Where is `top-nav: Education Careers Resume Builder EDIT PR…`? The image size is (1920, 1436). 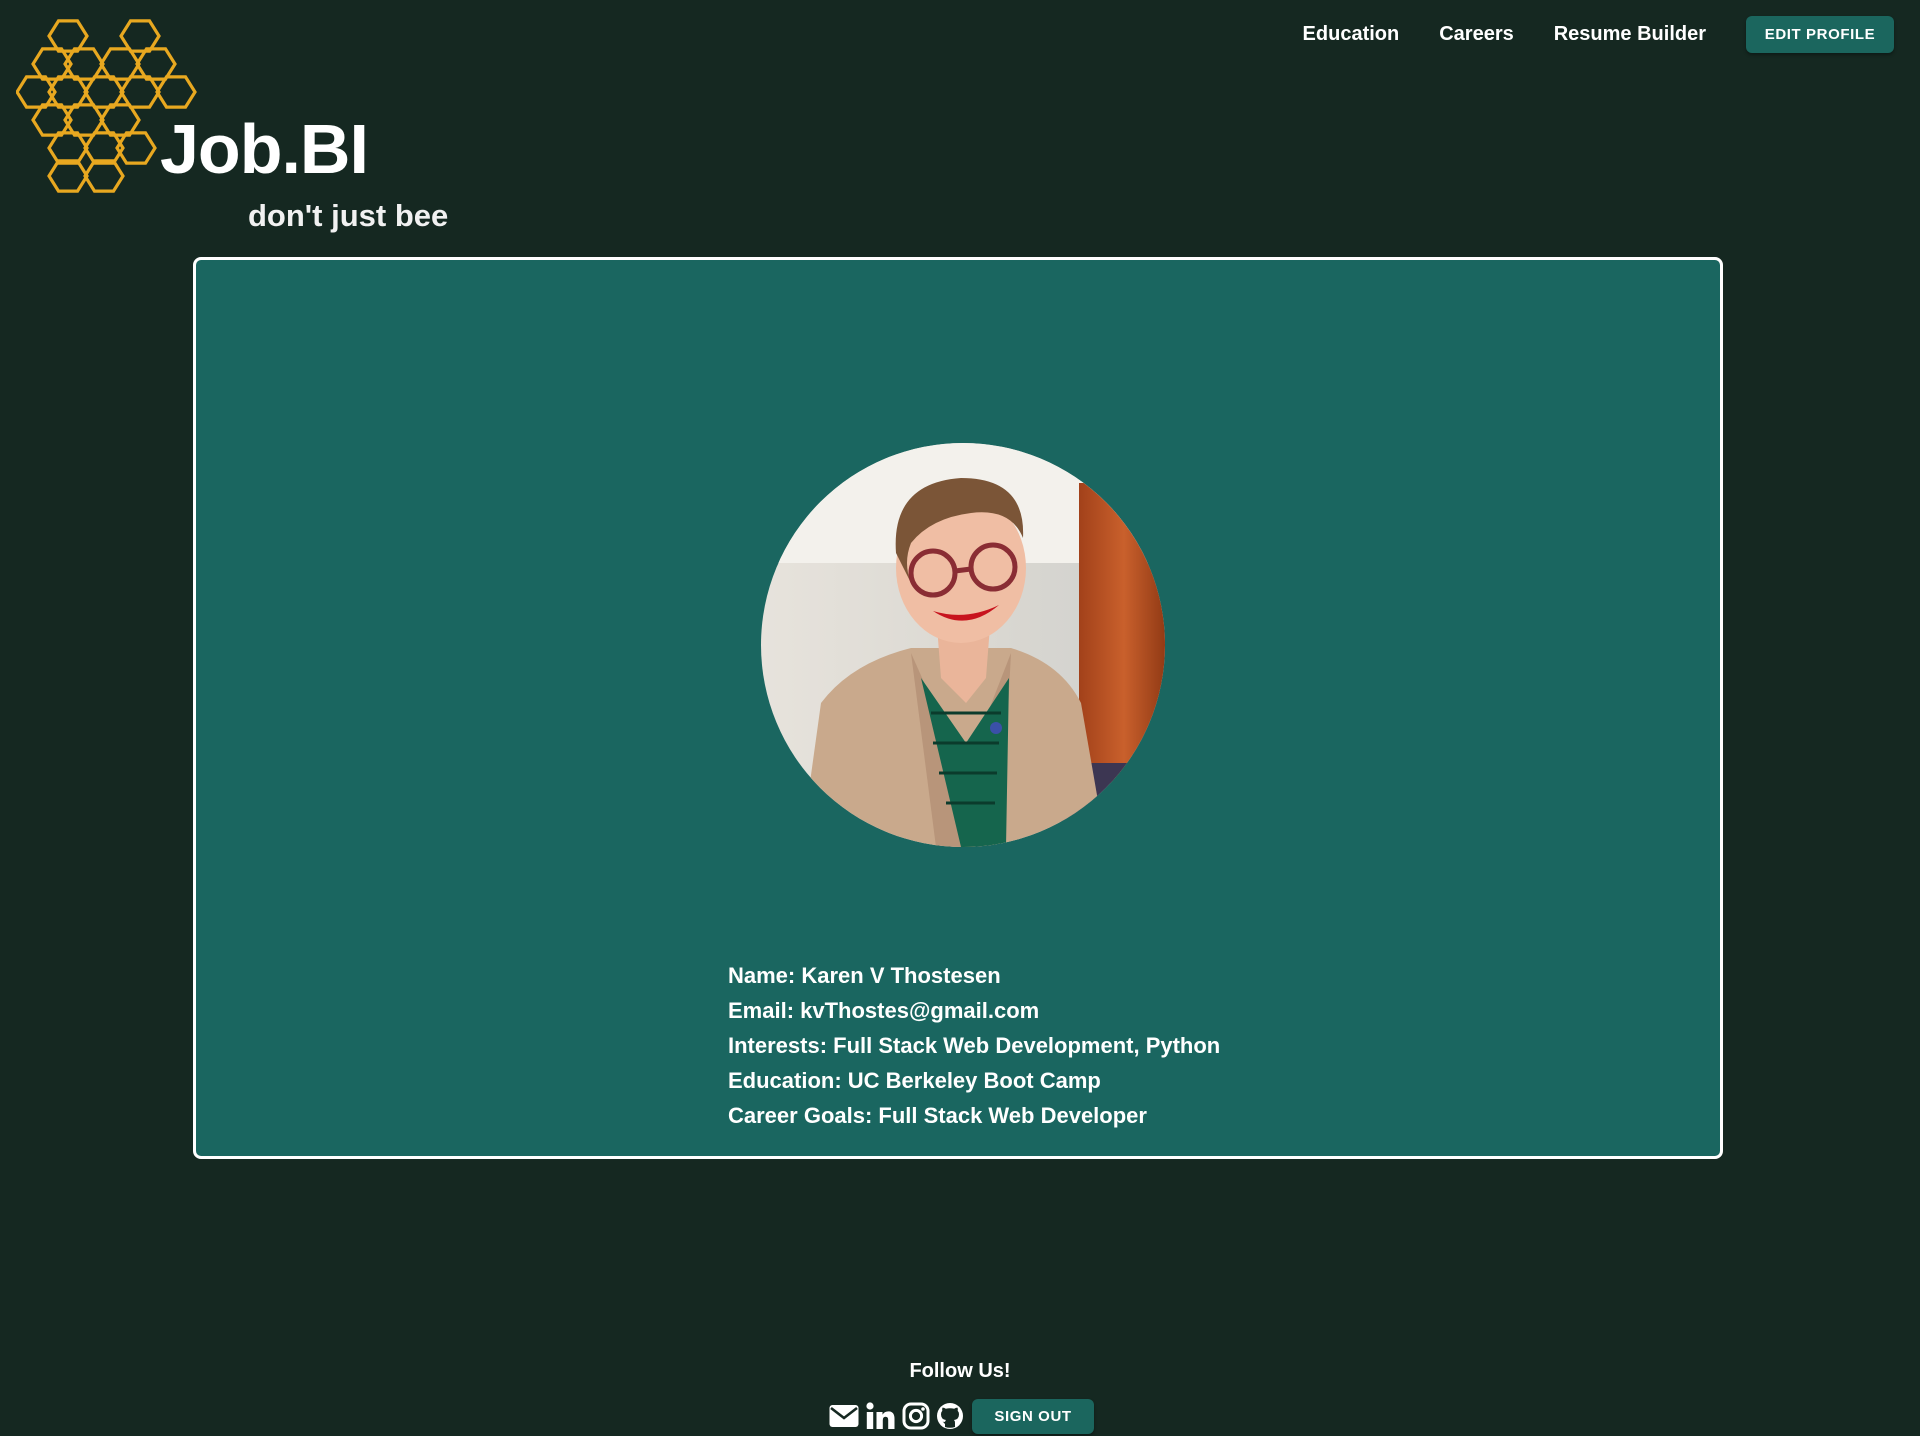
top-nav: Education Careers Resume Builder EDIT PR… is located at coordinates (1598, 34).